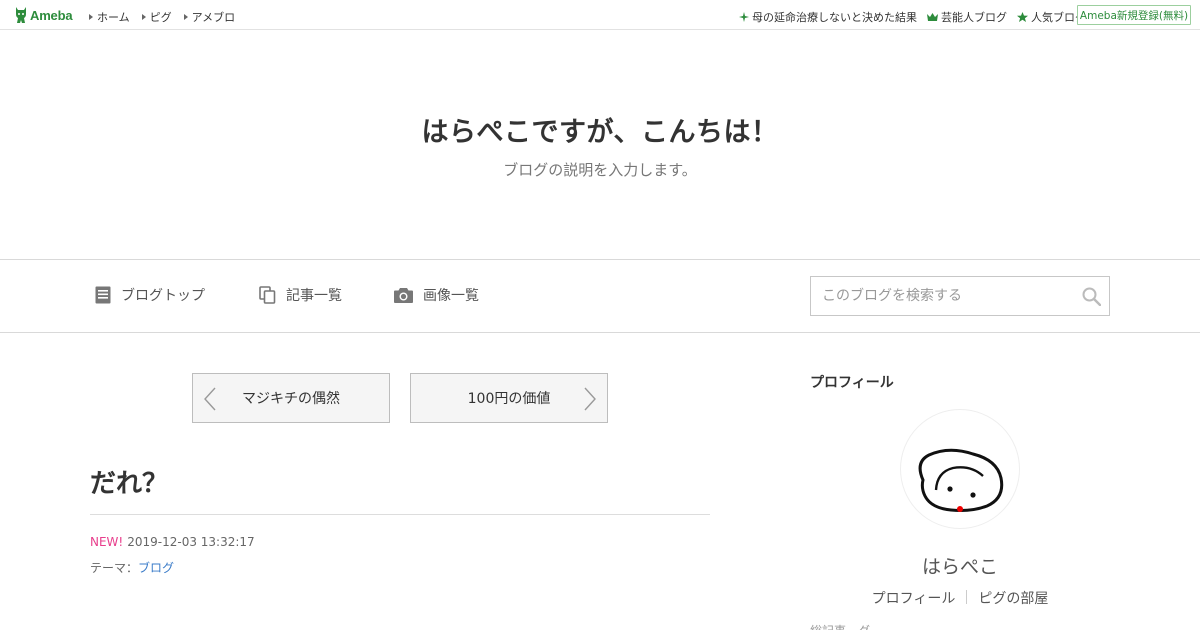 This screenshot has height=630, width=1200. Describe the element at coordinates (974, 17) in the screenshot. I see `celebrity-blog-label: 芸能人ブログ` at that location.